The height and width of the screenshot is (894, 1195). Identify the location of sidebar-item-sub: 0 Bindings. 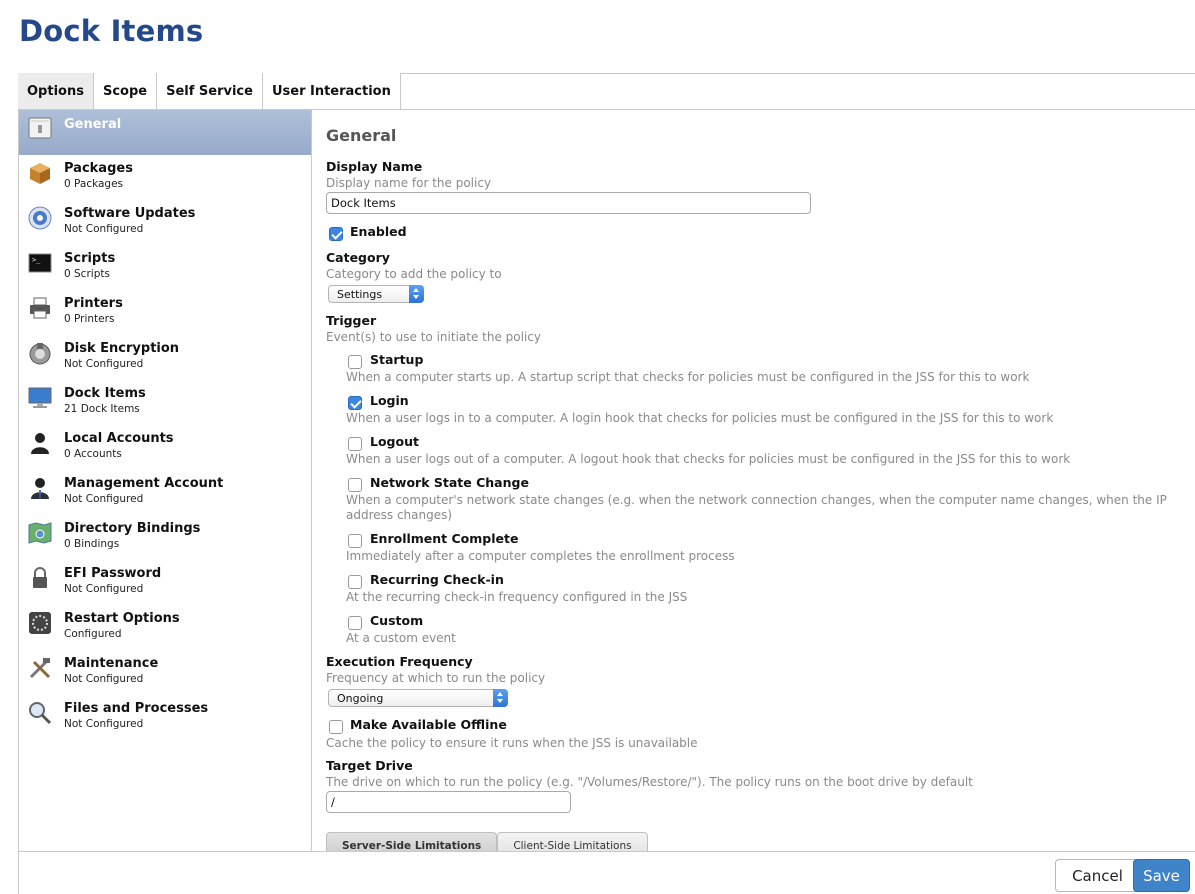
(92, 544).